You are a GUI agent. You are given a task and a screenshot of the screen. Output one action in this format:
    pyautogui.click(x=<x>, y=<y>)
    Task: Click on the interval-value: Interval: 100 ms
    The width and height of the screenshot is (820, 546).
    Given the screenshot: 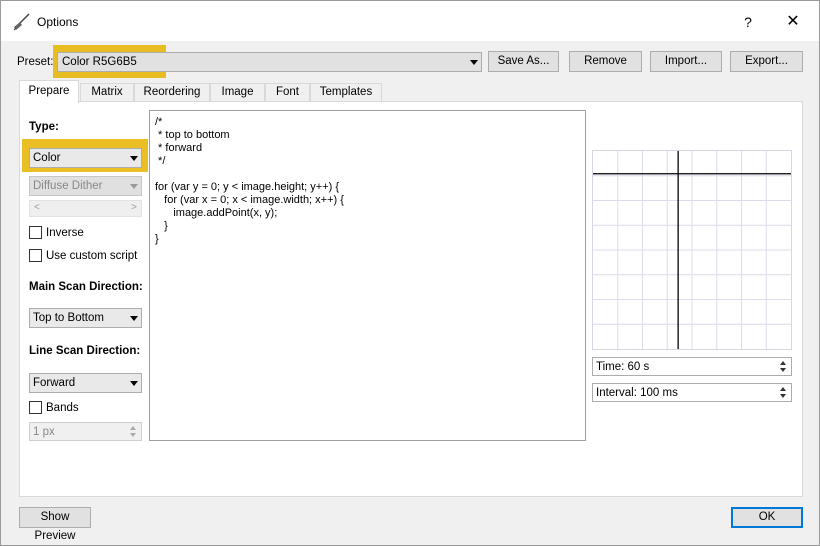 What is the action you would take?
    pyautogui.click(x=637, y=393)
    